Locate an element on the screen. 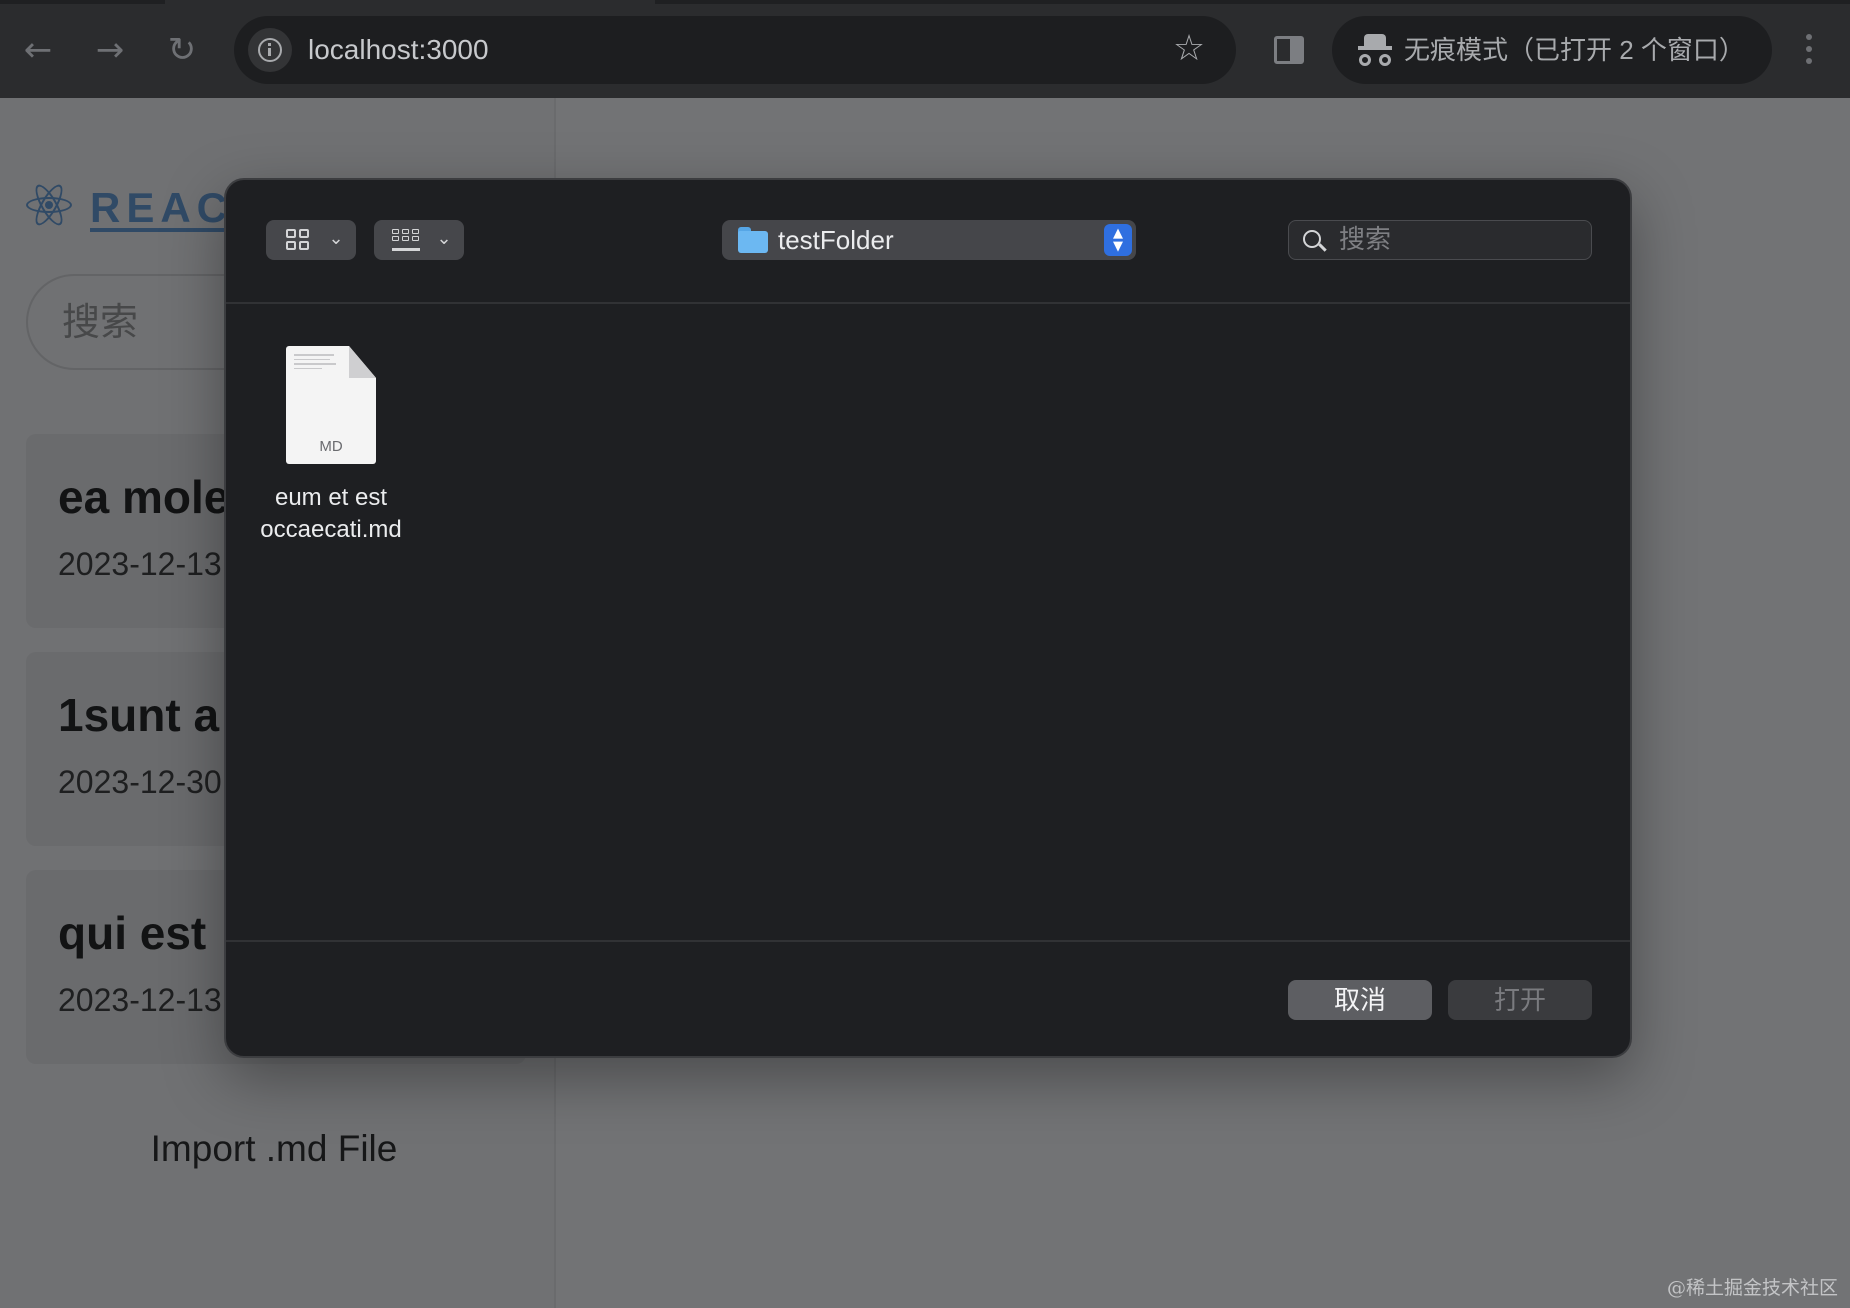 The width and height of the screenshot is (1850, 1308). incognito-indicator: 无痕模式（已打开 2 个窗口） is located at coordinates (1552, 50).